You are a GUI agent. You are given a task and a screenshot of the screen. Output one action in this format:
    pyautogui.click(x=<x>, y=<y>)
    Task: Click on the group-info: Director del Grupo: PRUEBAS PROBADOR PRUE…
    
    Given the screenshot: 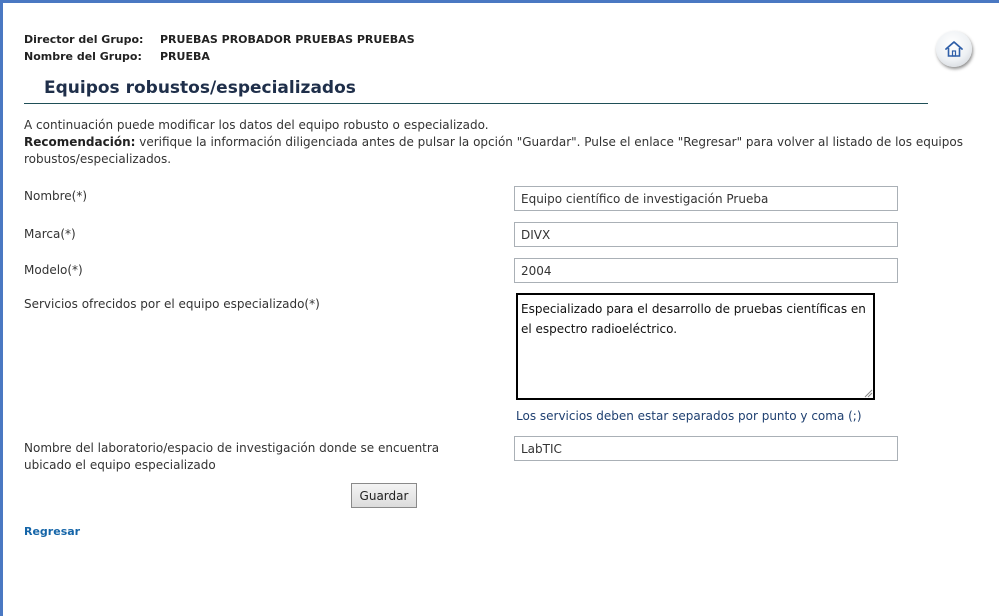 What is the action you would take?
    pyautogui.click(x=219, y=48)
    